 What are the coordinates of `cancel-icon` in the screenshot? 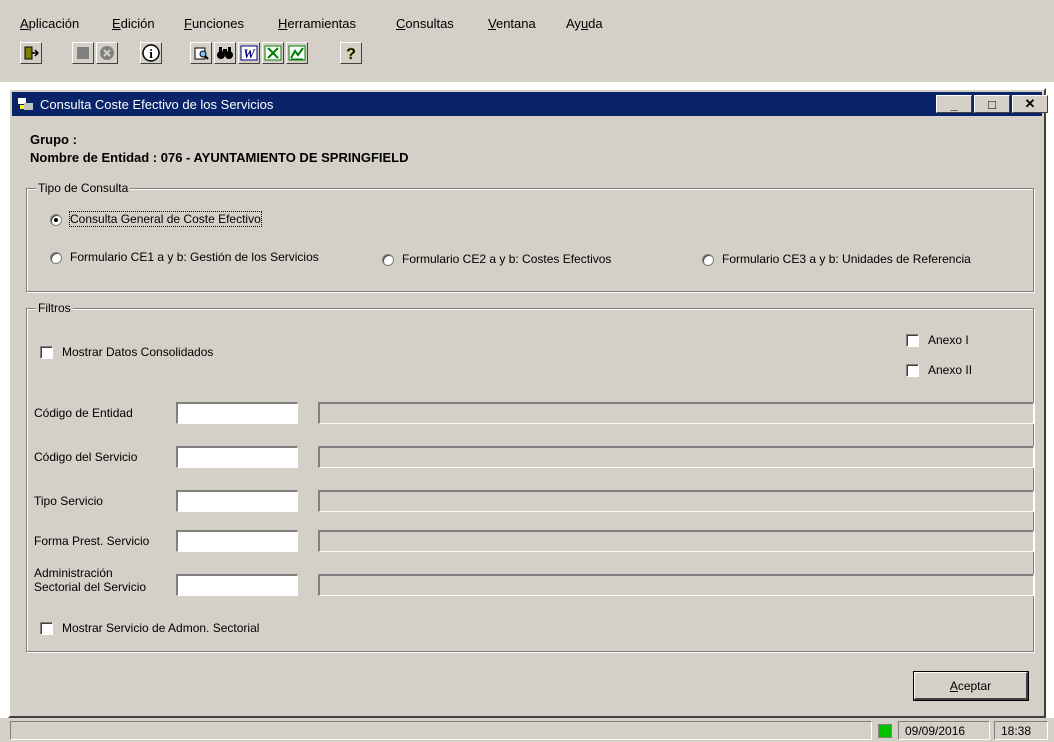 It's located at (107, 53).